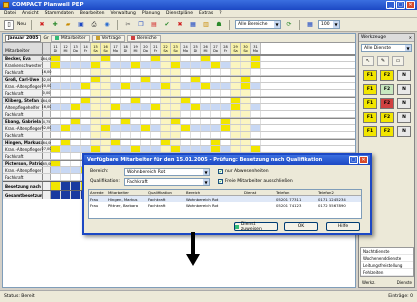  I want to click on exclude-free-checkbox: ✔ Freie Mitarbeiter ausschließen, so click(255, 181).